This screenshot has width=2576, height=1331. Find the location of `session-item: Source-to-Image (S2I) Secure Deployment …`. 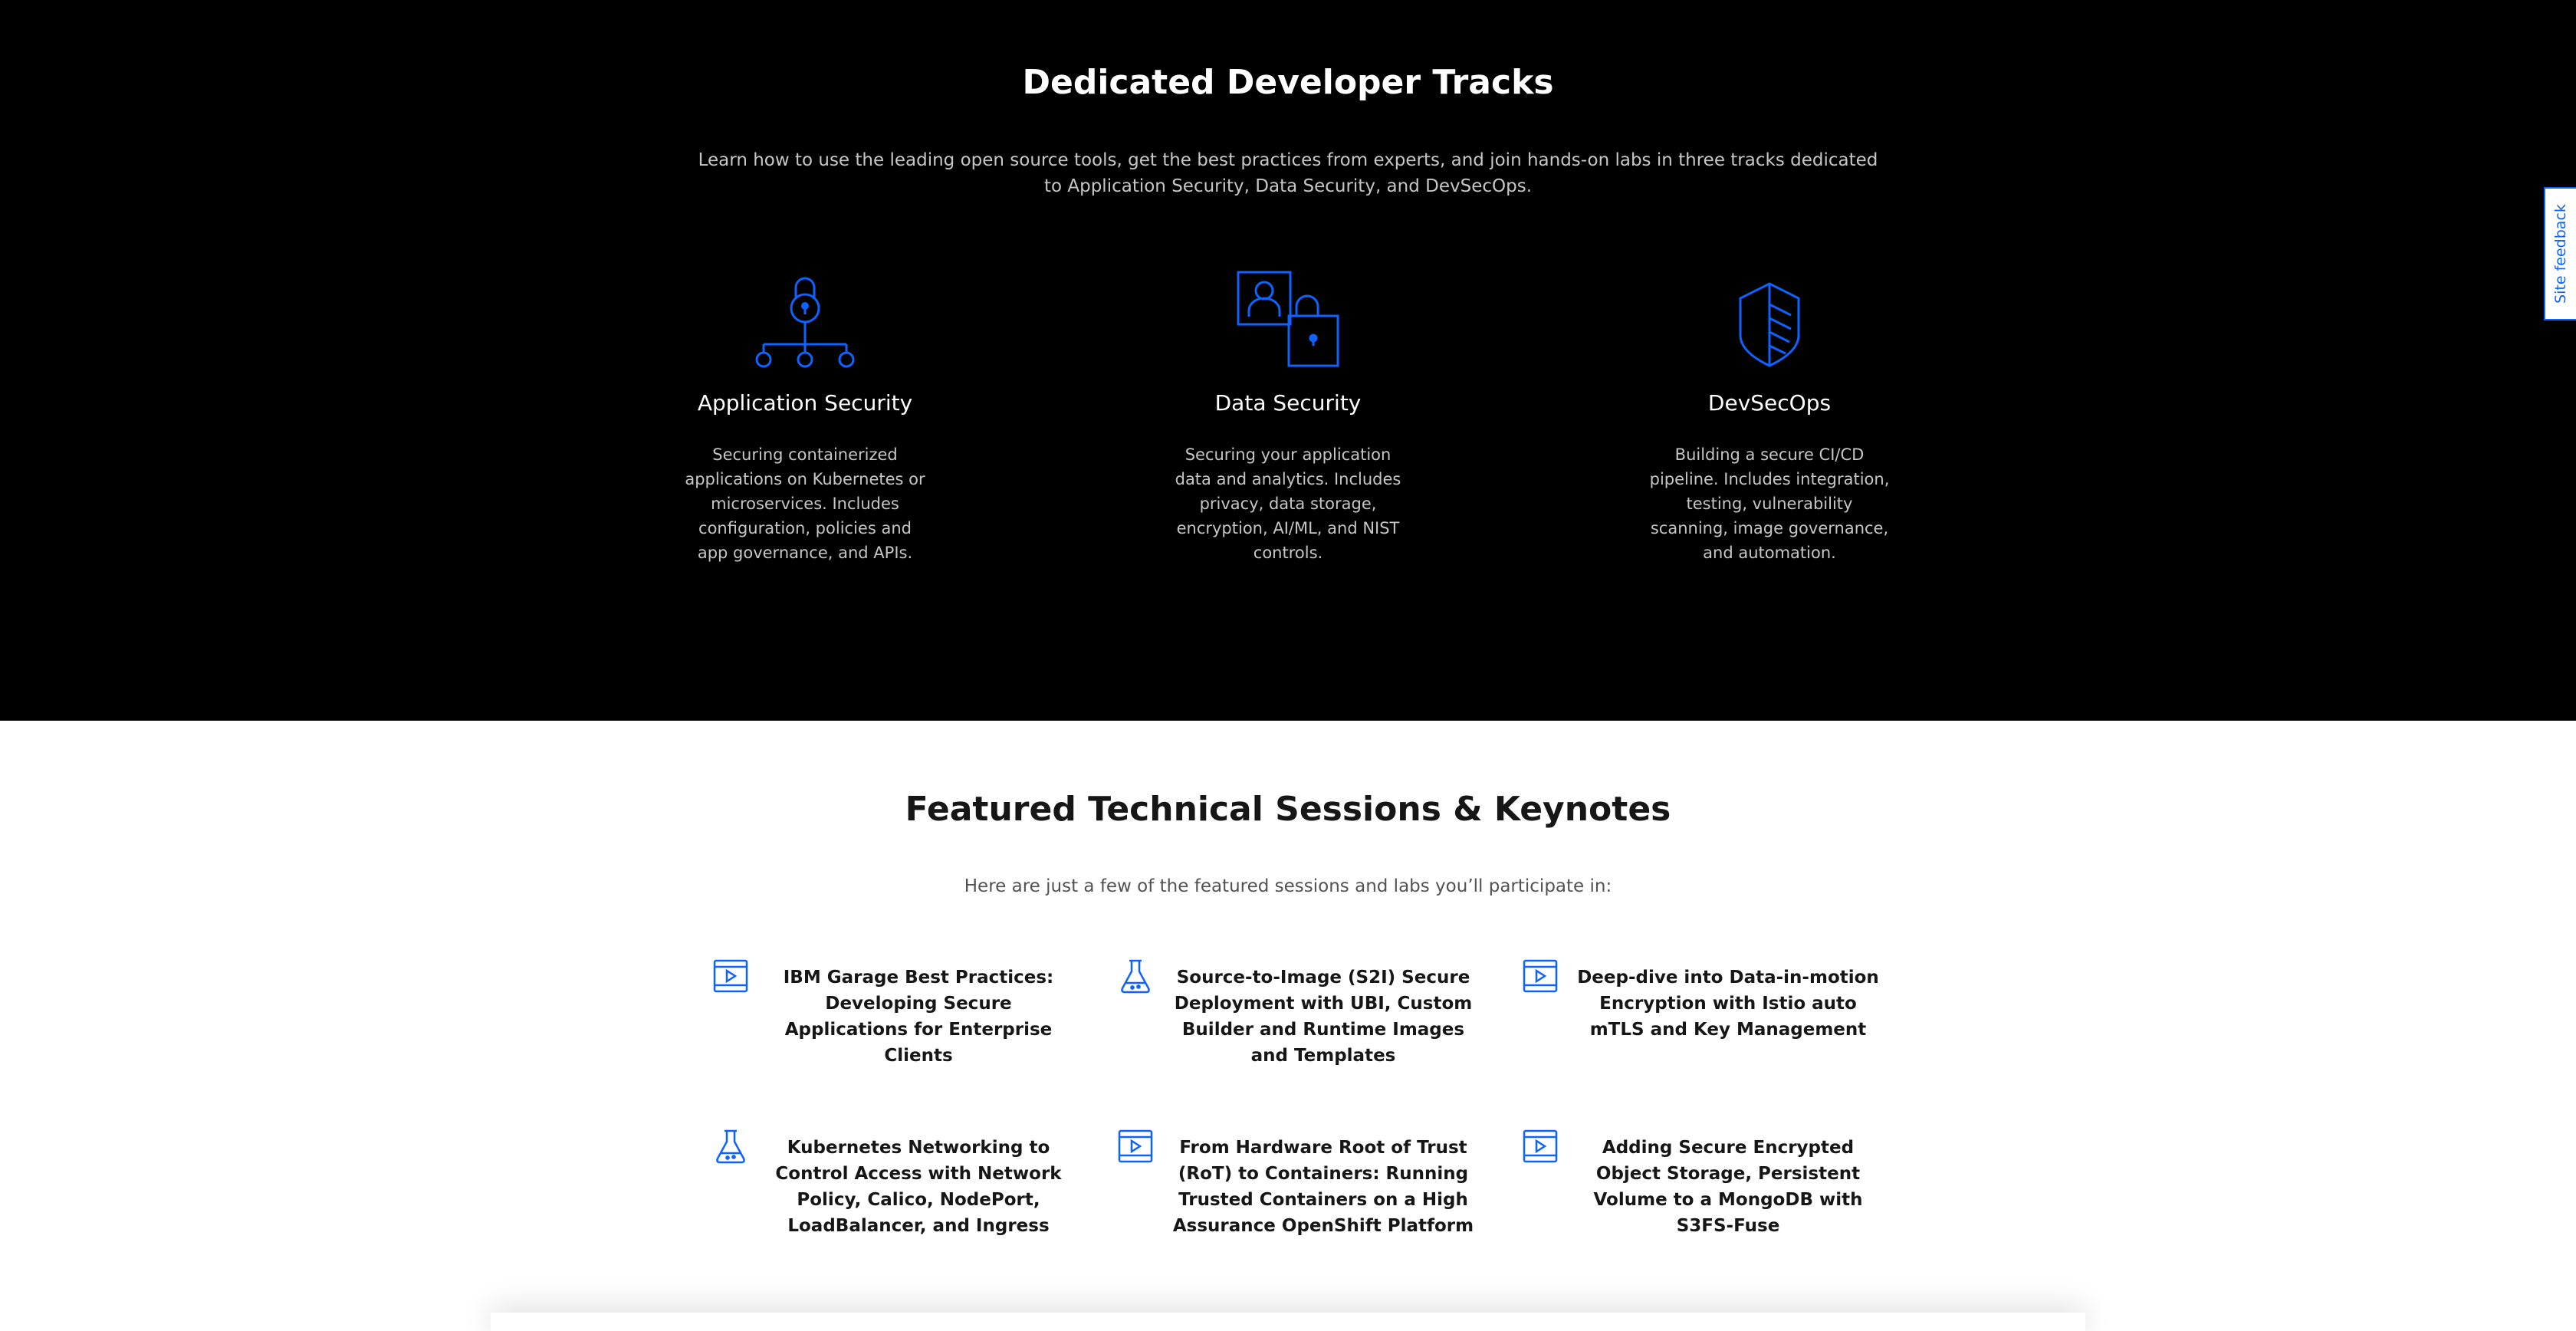

session-item: Source-to-Image (S2I) Secure Deployment … is located at coordinates (1315, 1033).